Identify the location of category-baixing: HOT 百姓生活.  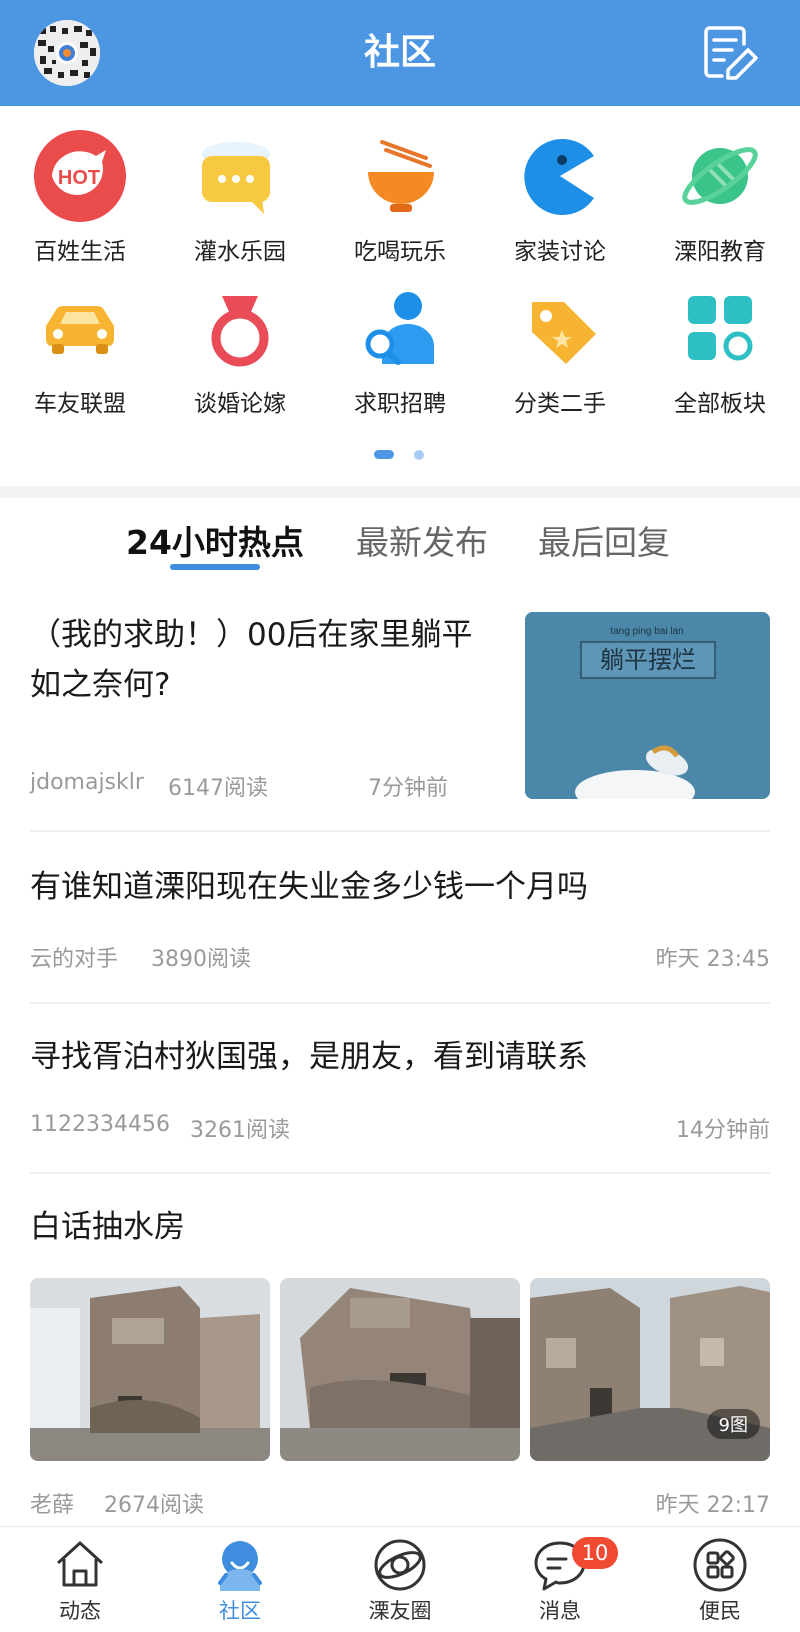
(80, 185).